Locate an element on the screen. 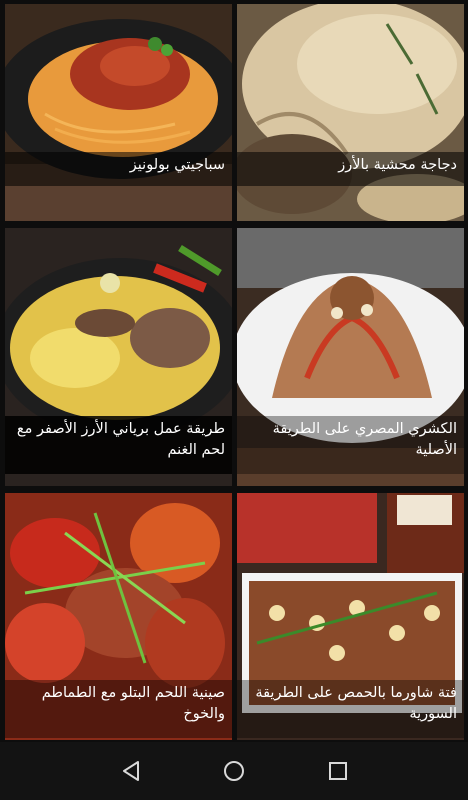 This screenshot has height=800, width=468. recipe-title: فتة شاورما بالحمص على الطريقة السورية is located at coordinates (350, 709).